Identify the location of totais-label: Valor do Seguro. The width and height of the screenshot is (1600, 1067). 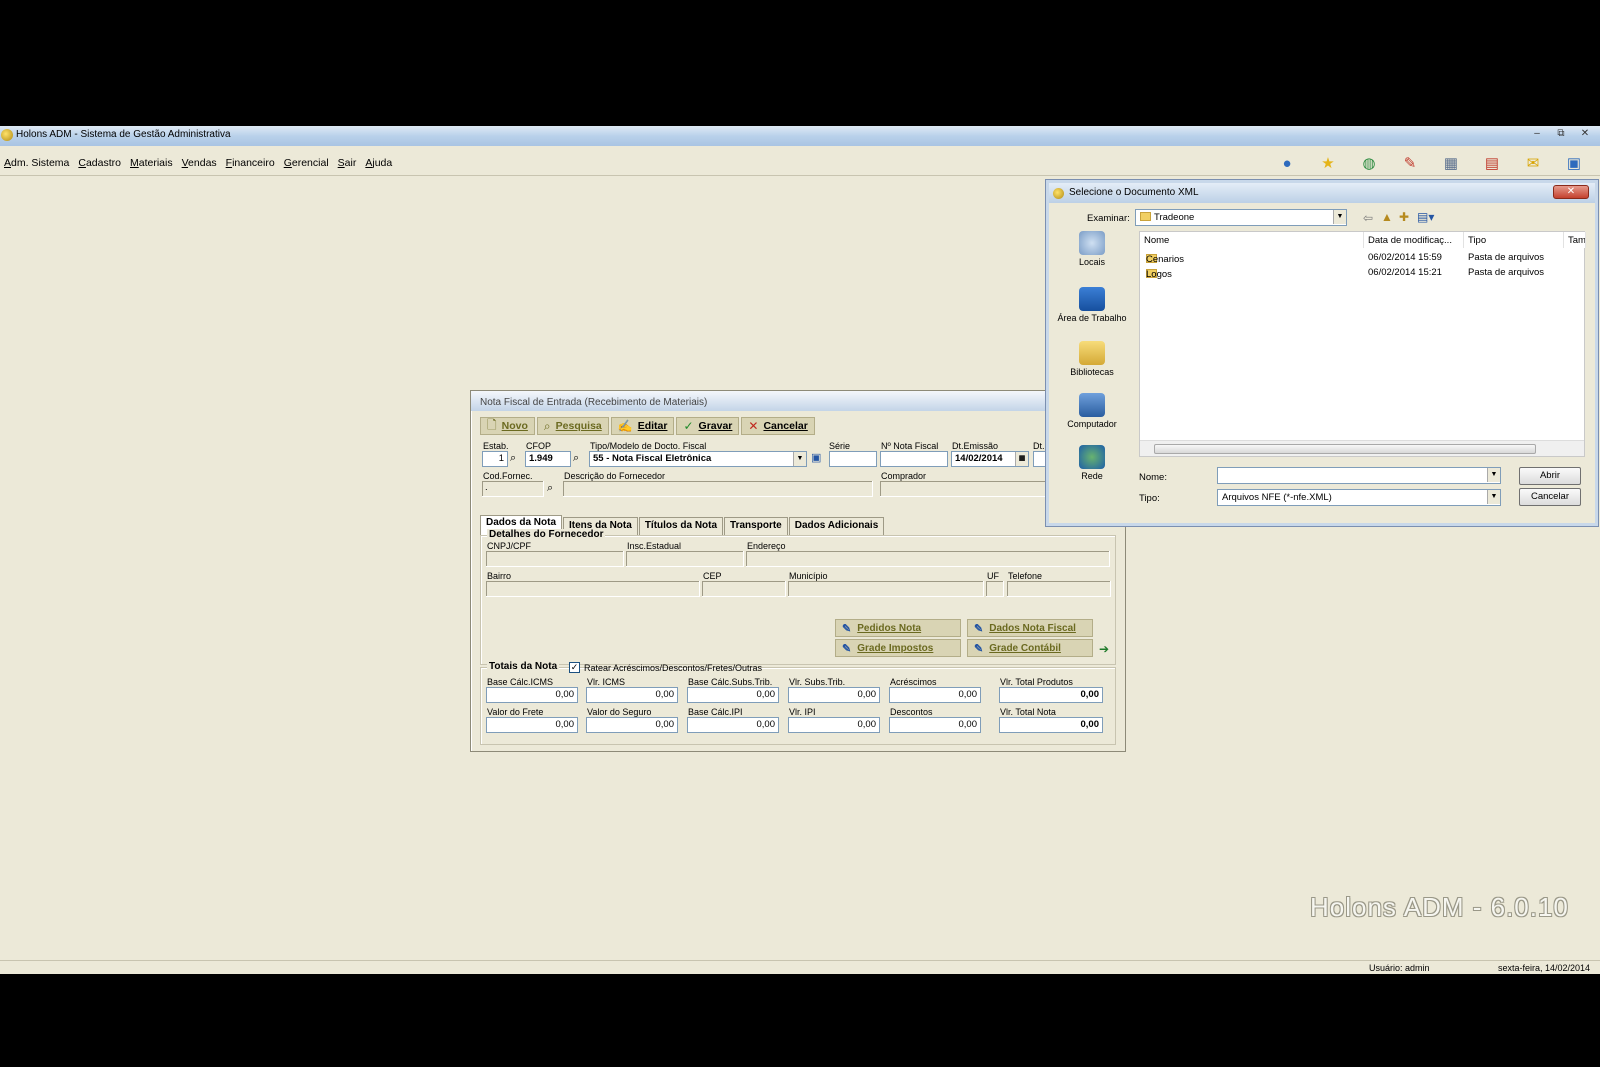
(619, 712).